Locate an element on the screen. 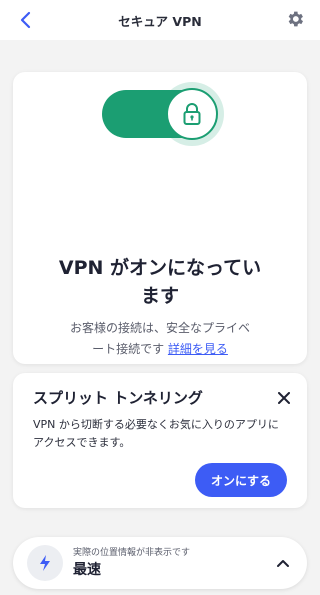  page-title: セキュア VPN is located at coordinates (160, 21).